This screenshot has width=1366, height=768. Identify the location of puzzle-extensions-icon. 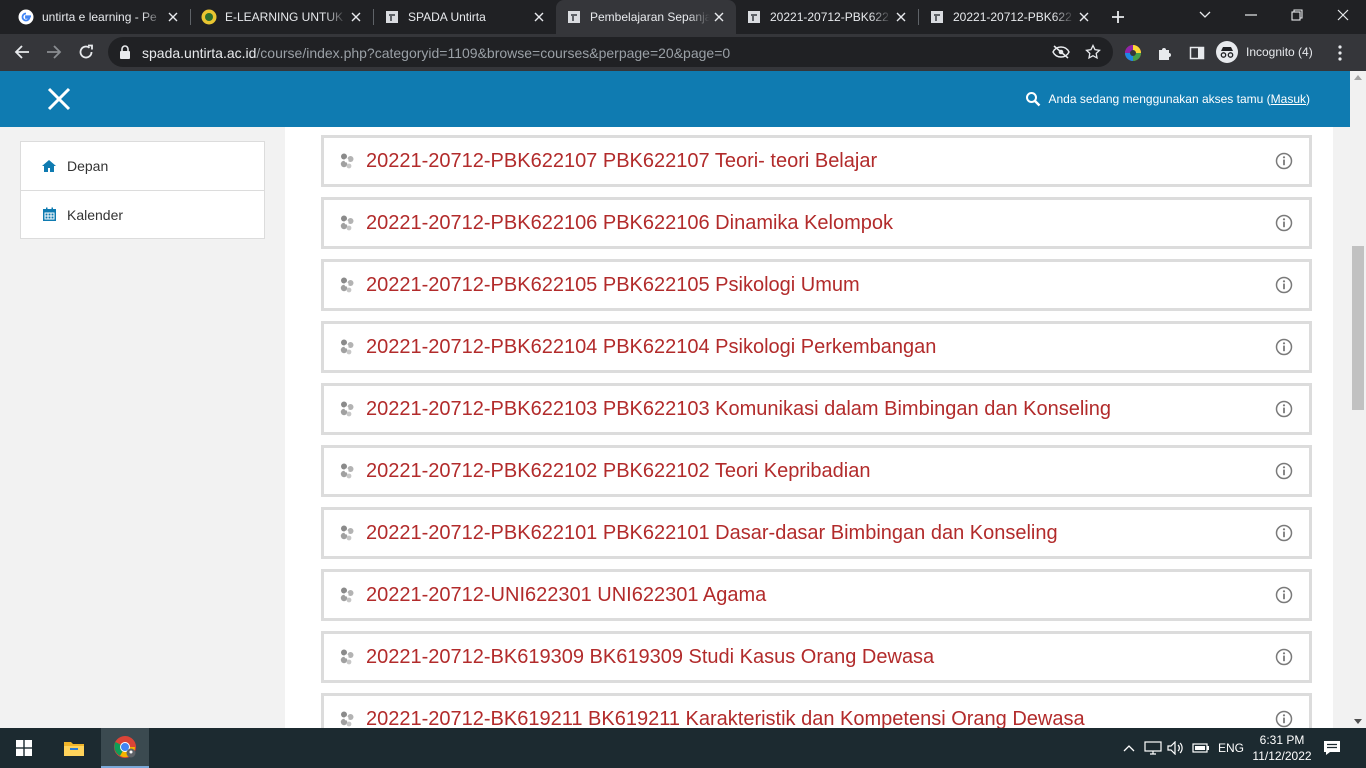
(1165, 53).